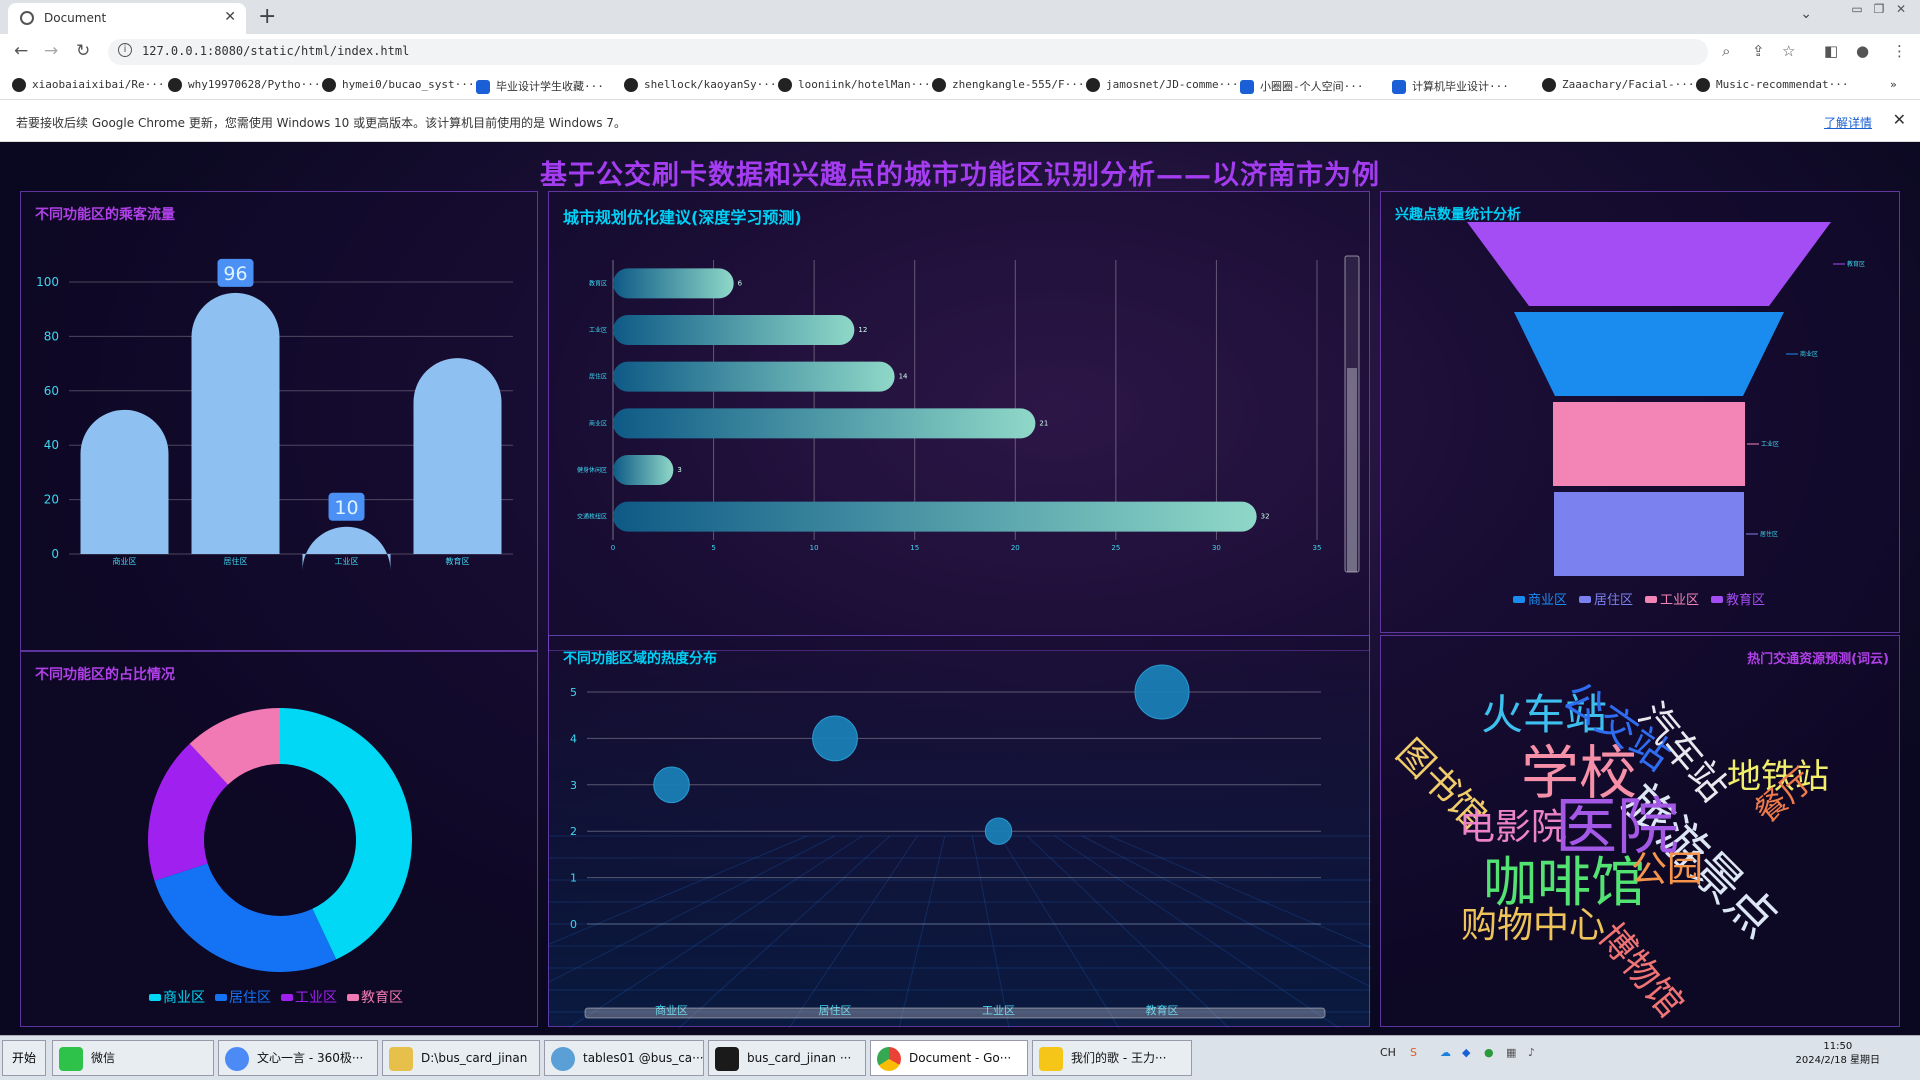  What do you see at coordinates (1519, 599) in the screenshot?
I see `legend-swatch` at bounding box center [1519, 599].